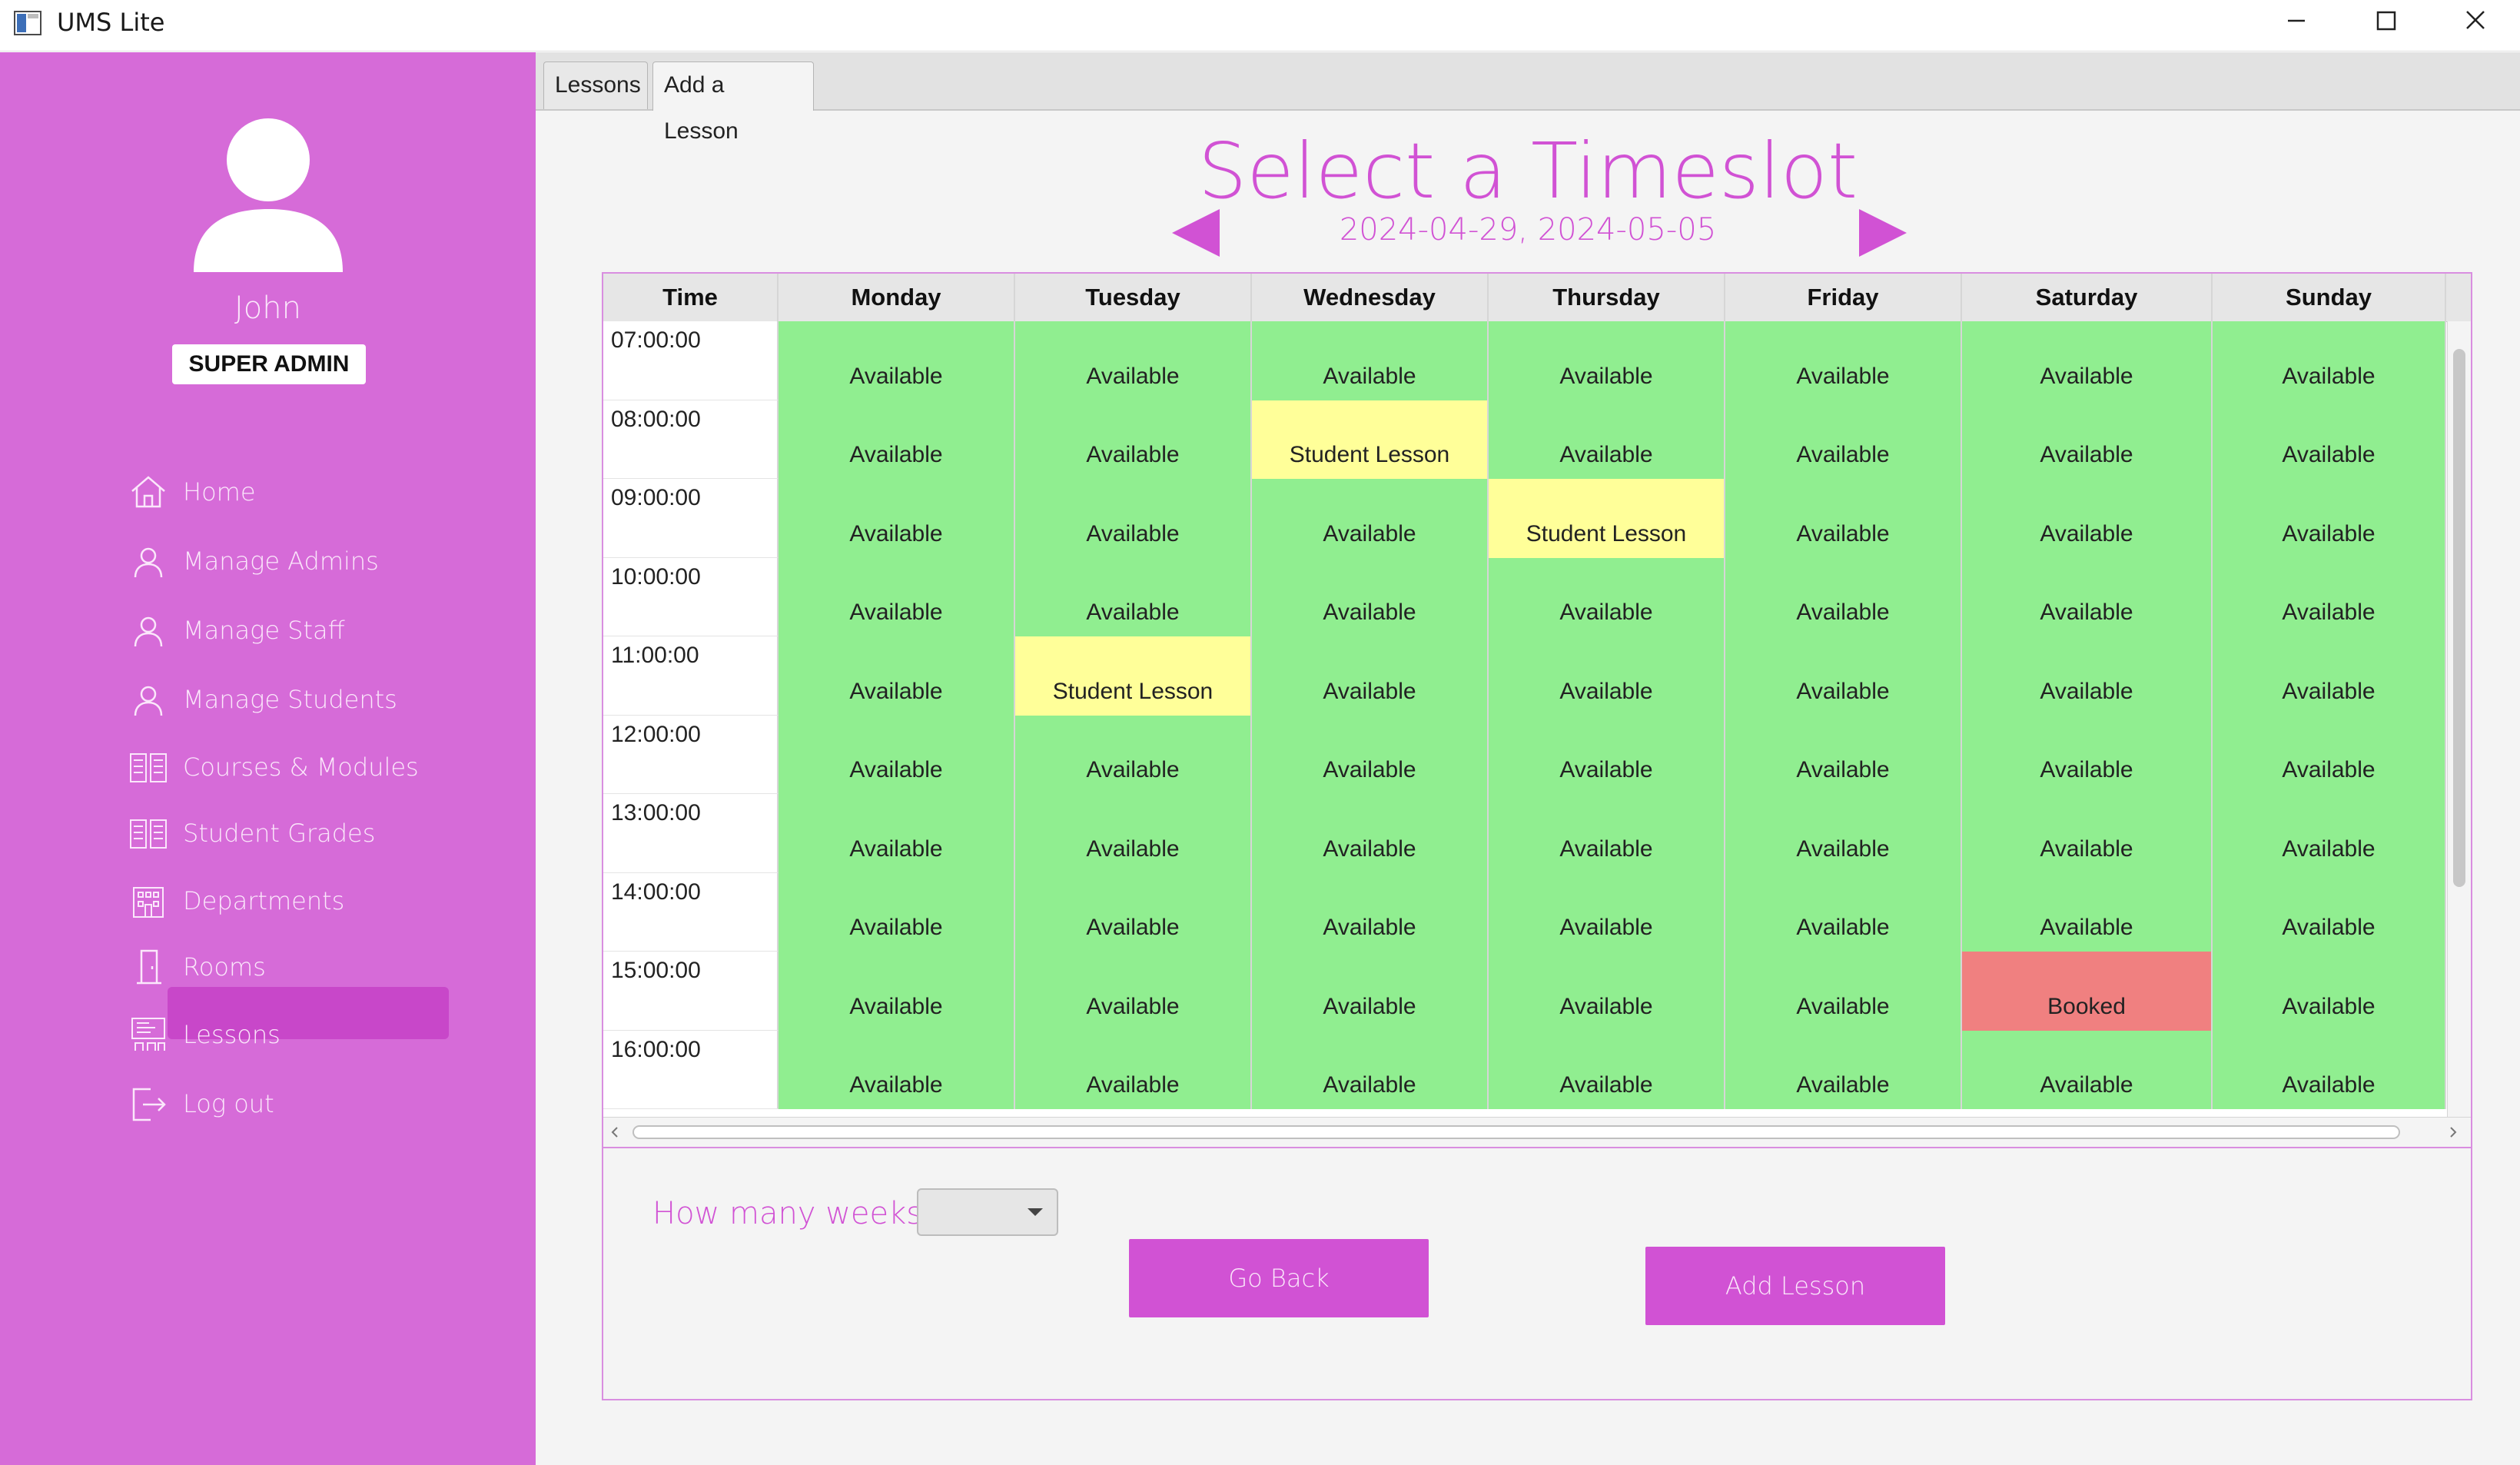 The image size is (2520, 1465). I want to click on sidebar-item-rooms: Rooms, so click(289, 967).